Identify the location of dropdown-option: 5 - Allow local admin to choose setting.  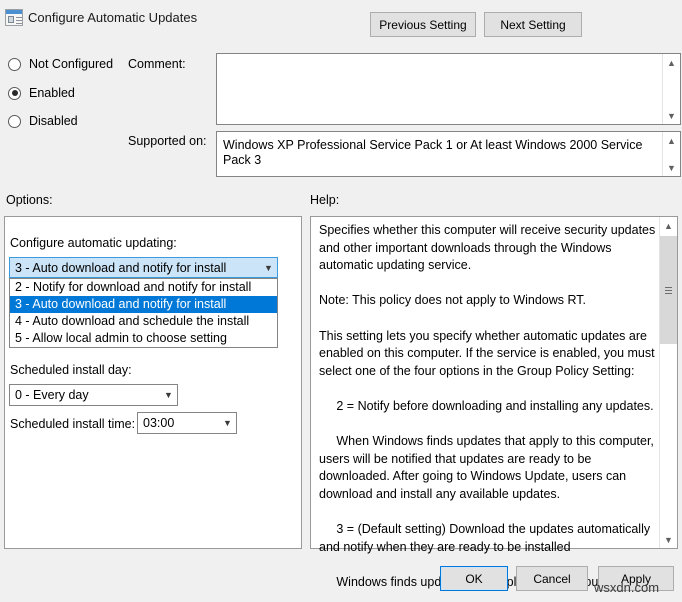
(143, 338).